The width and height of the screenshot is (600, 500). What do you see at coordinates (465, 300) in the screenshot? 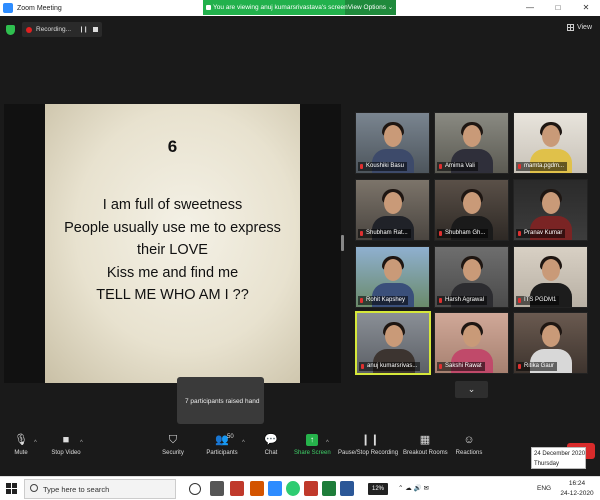
I see `participant-name: Harsh Agrawal` at bounding box center [465, 300].